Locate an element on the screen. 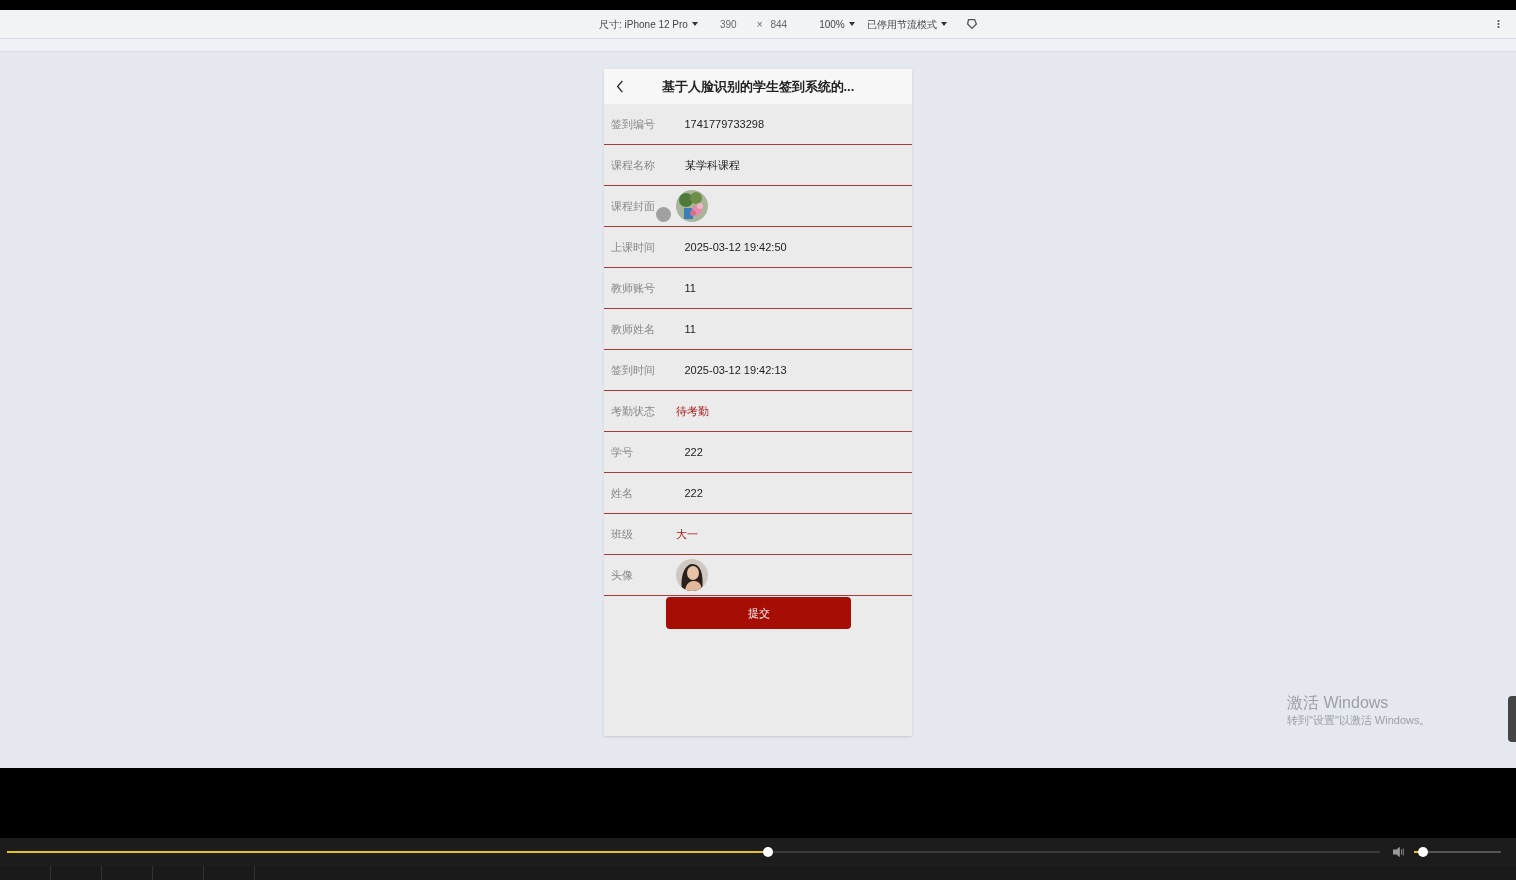  touch-cursor is located at coordinates (663, 214).